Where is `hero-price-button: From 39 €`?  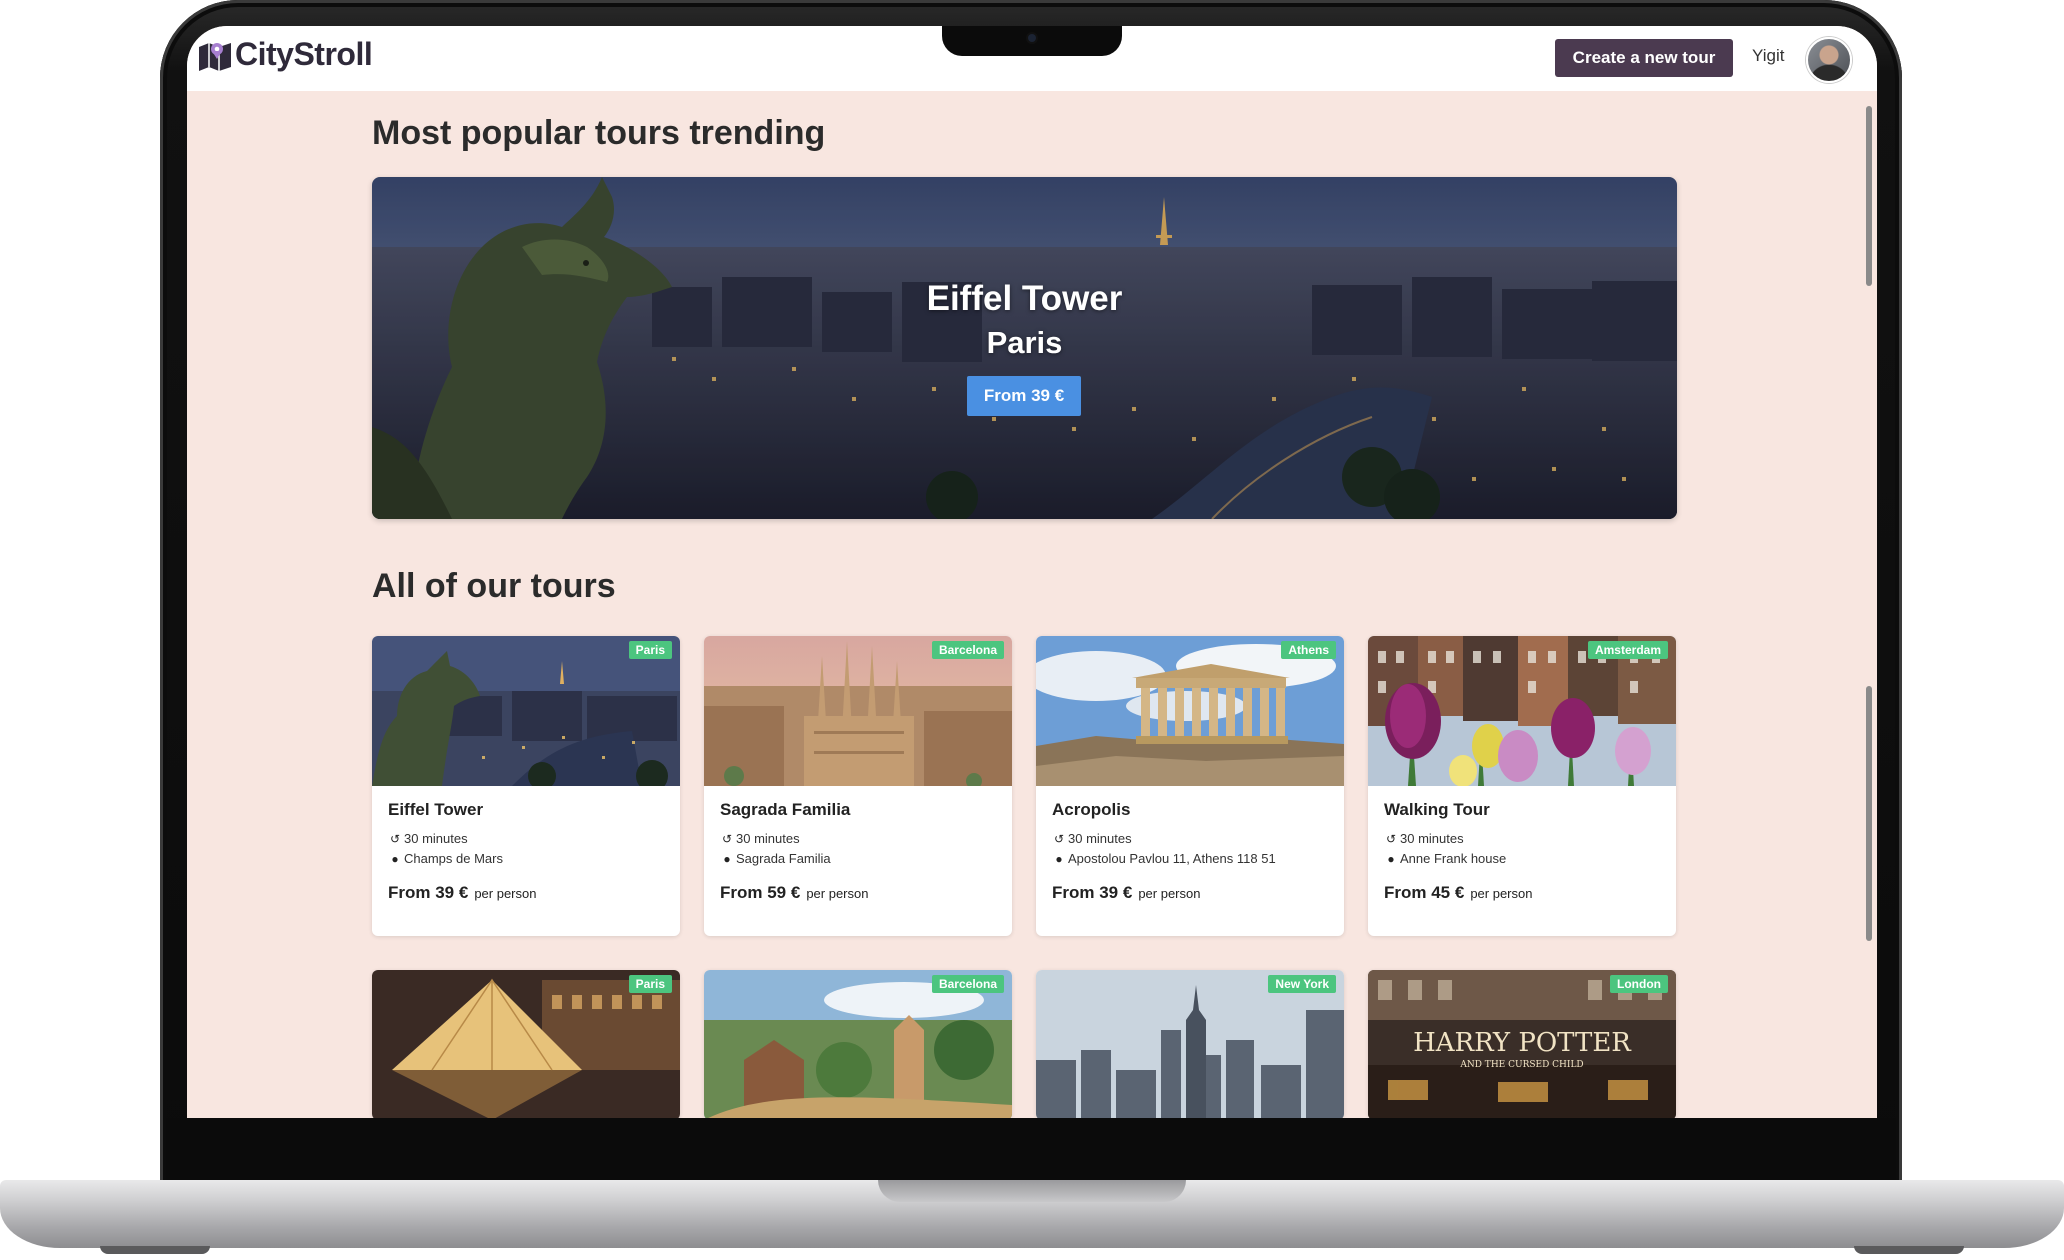 hero-price-button: From 39 € is located at coordinates (1024, 396).